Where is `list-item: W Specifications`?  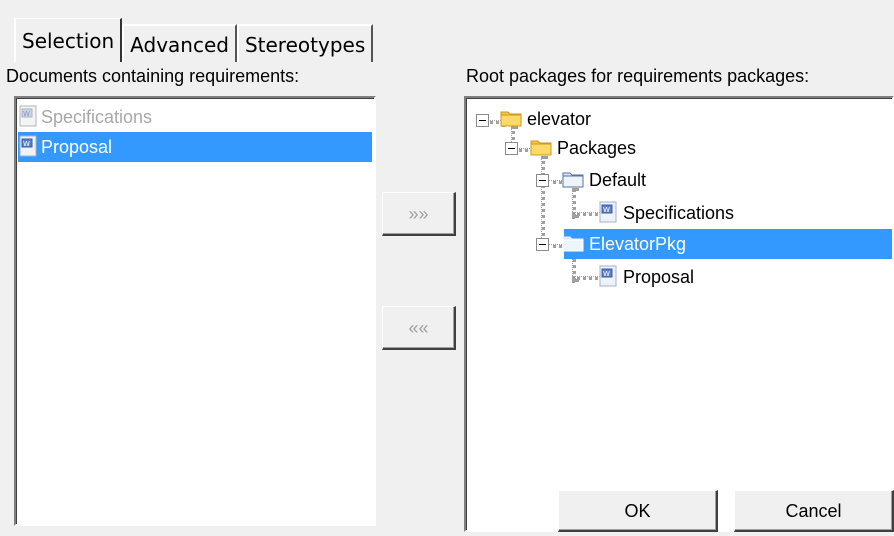
list-item: W Specifications is located at coordinates (195, 117).